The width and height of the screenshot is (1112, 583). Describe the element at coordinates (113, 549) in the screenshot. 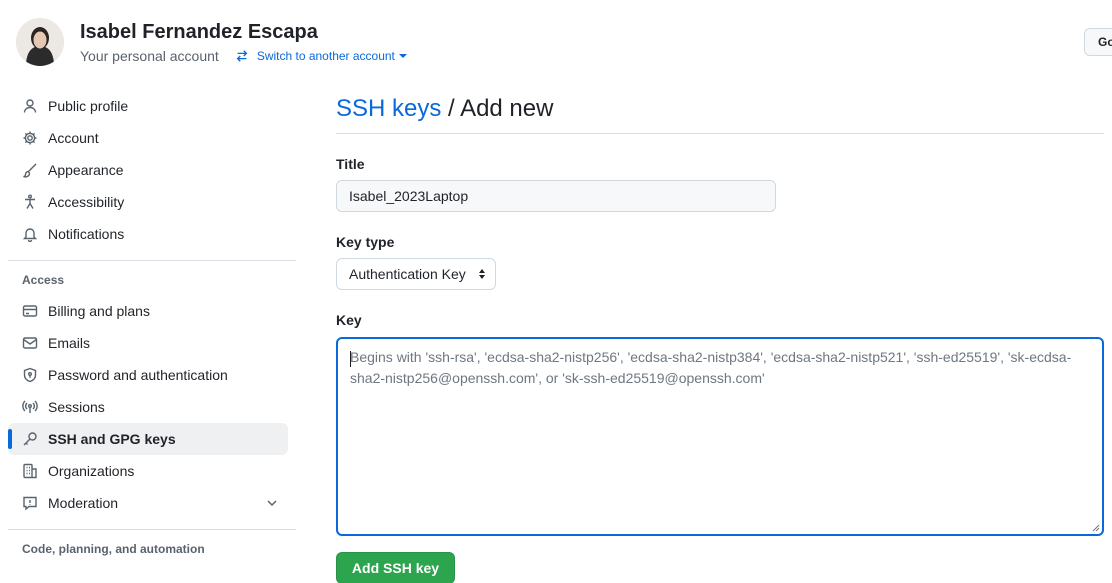

I see `section-title-code-planning: Code, planning, and automation` at that location.